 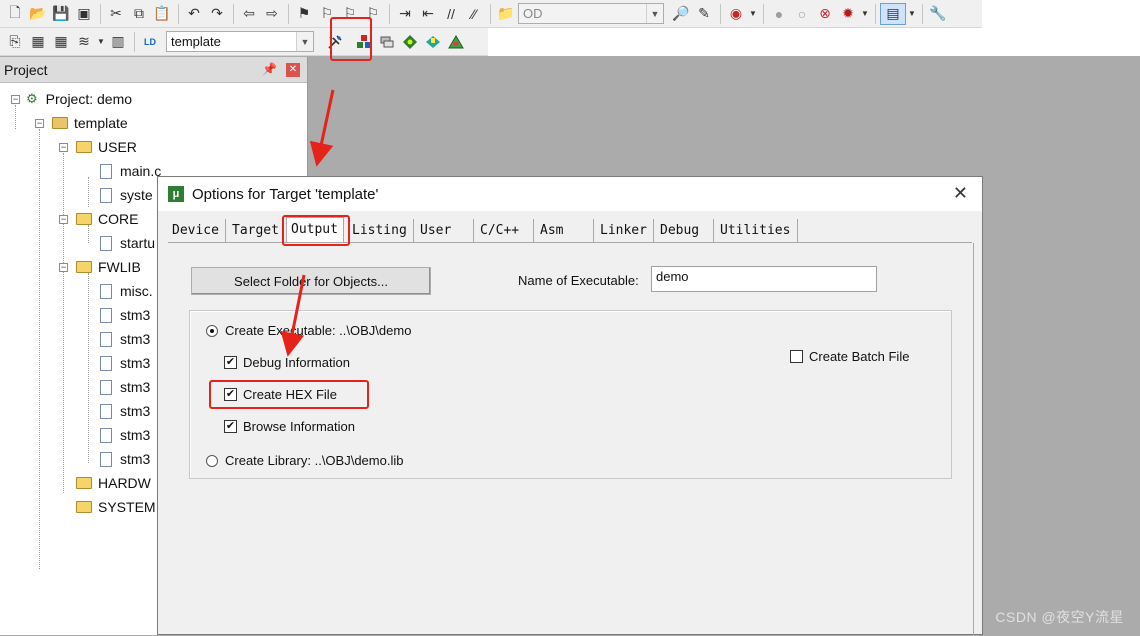 I want to click on create-executable-radio, so click(x=212, y=331).